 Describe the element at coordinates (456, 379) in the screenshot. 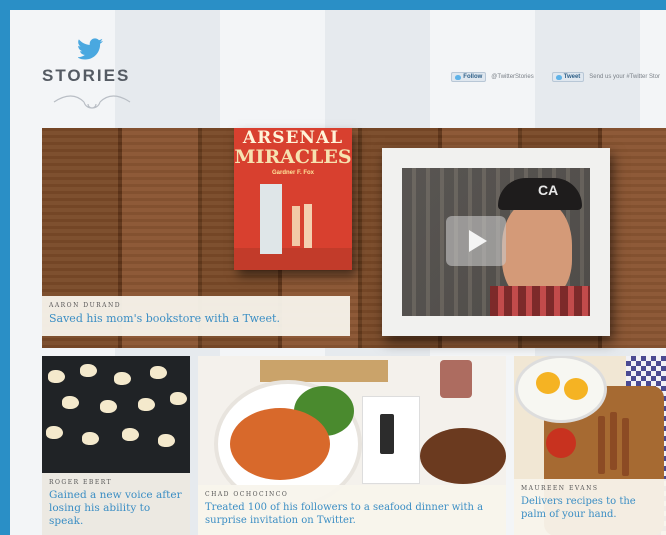

I see `wine-glass` at that location.